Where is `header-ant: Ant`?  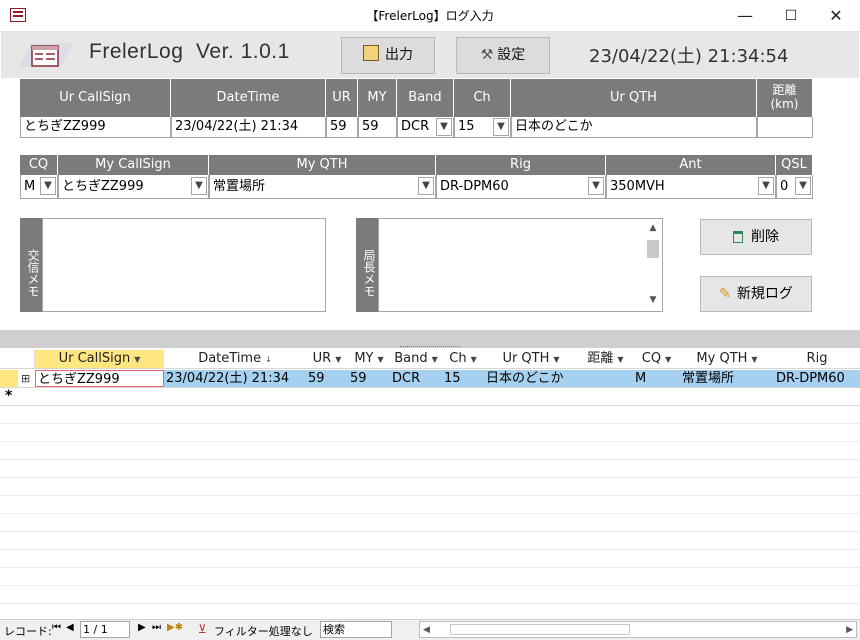 header-ant: Ant is located at coordinates (691, 165).